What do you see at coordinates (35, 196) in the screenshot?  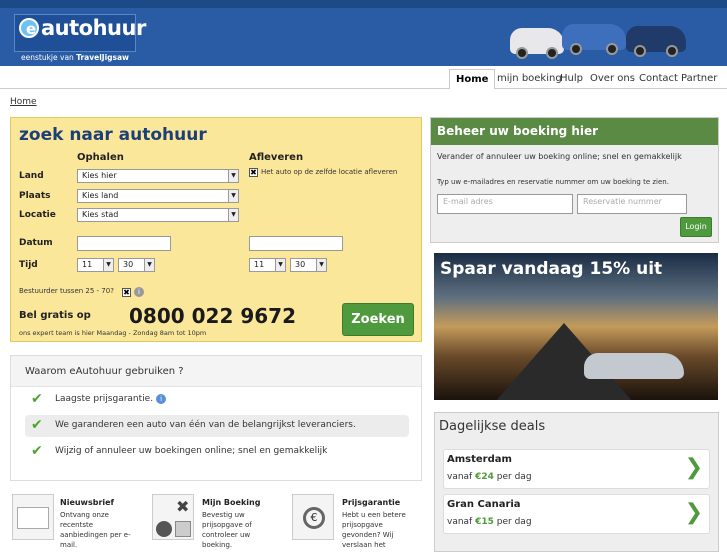 I see `plaats-label: Plaats` at bounding box center [35, 196].